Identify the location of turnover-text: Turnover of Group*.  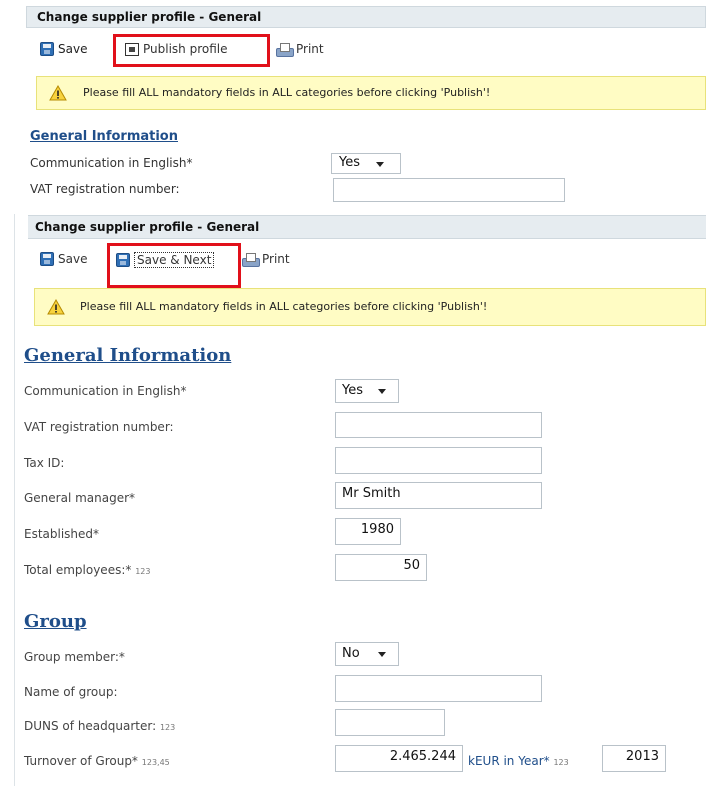
(81, 761).